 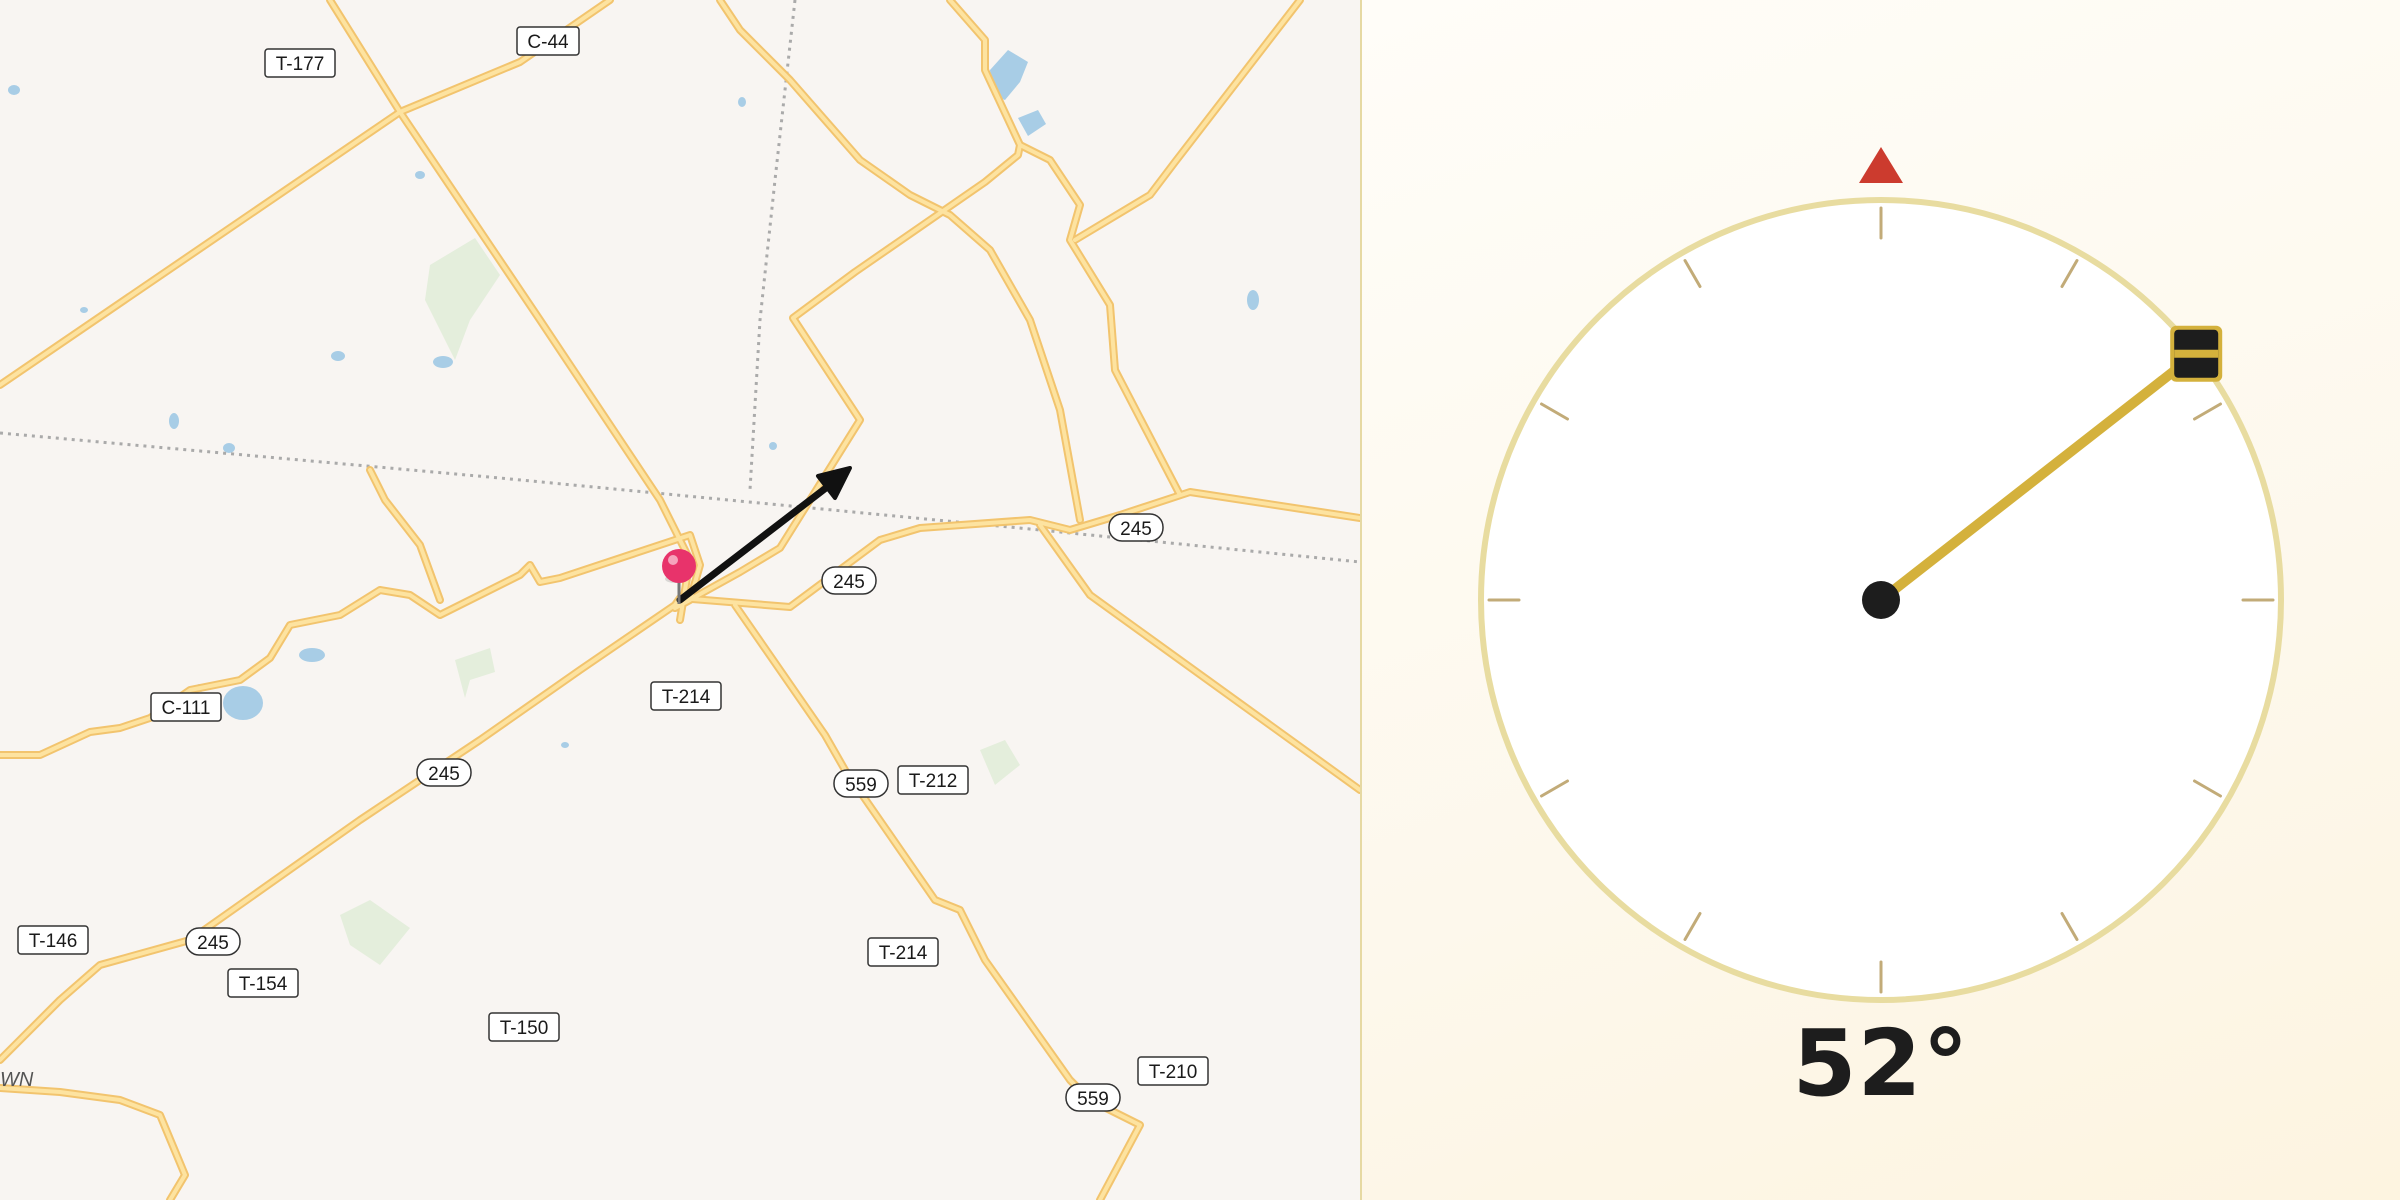 I want to click on needle-drag-handle, so click(x=2196, y=353).